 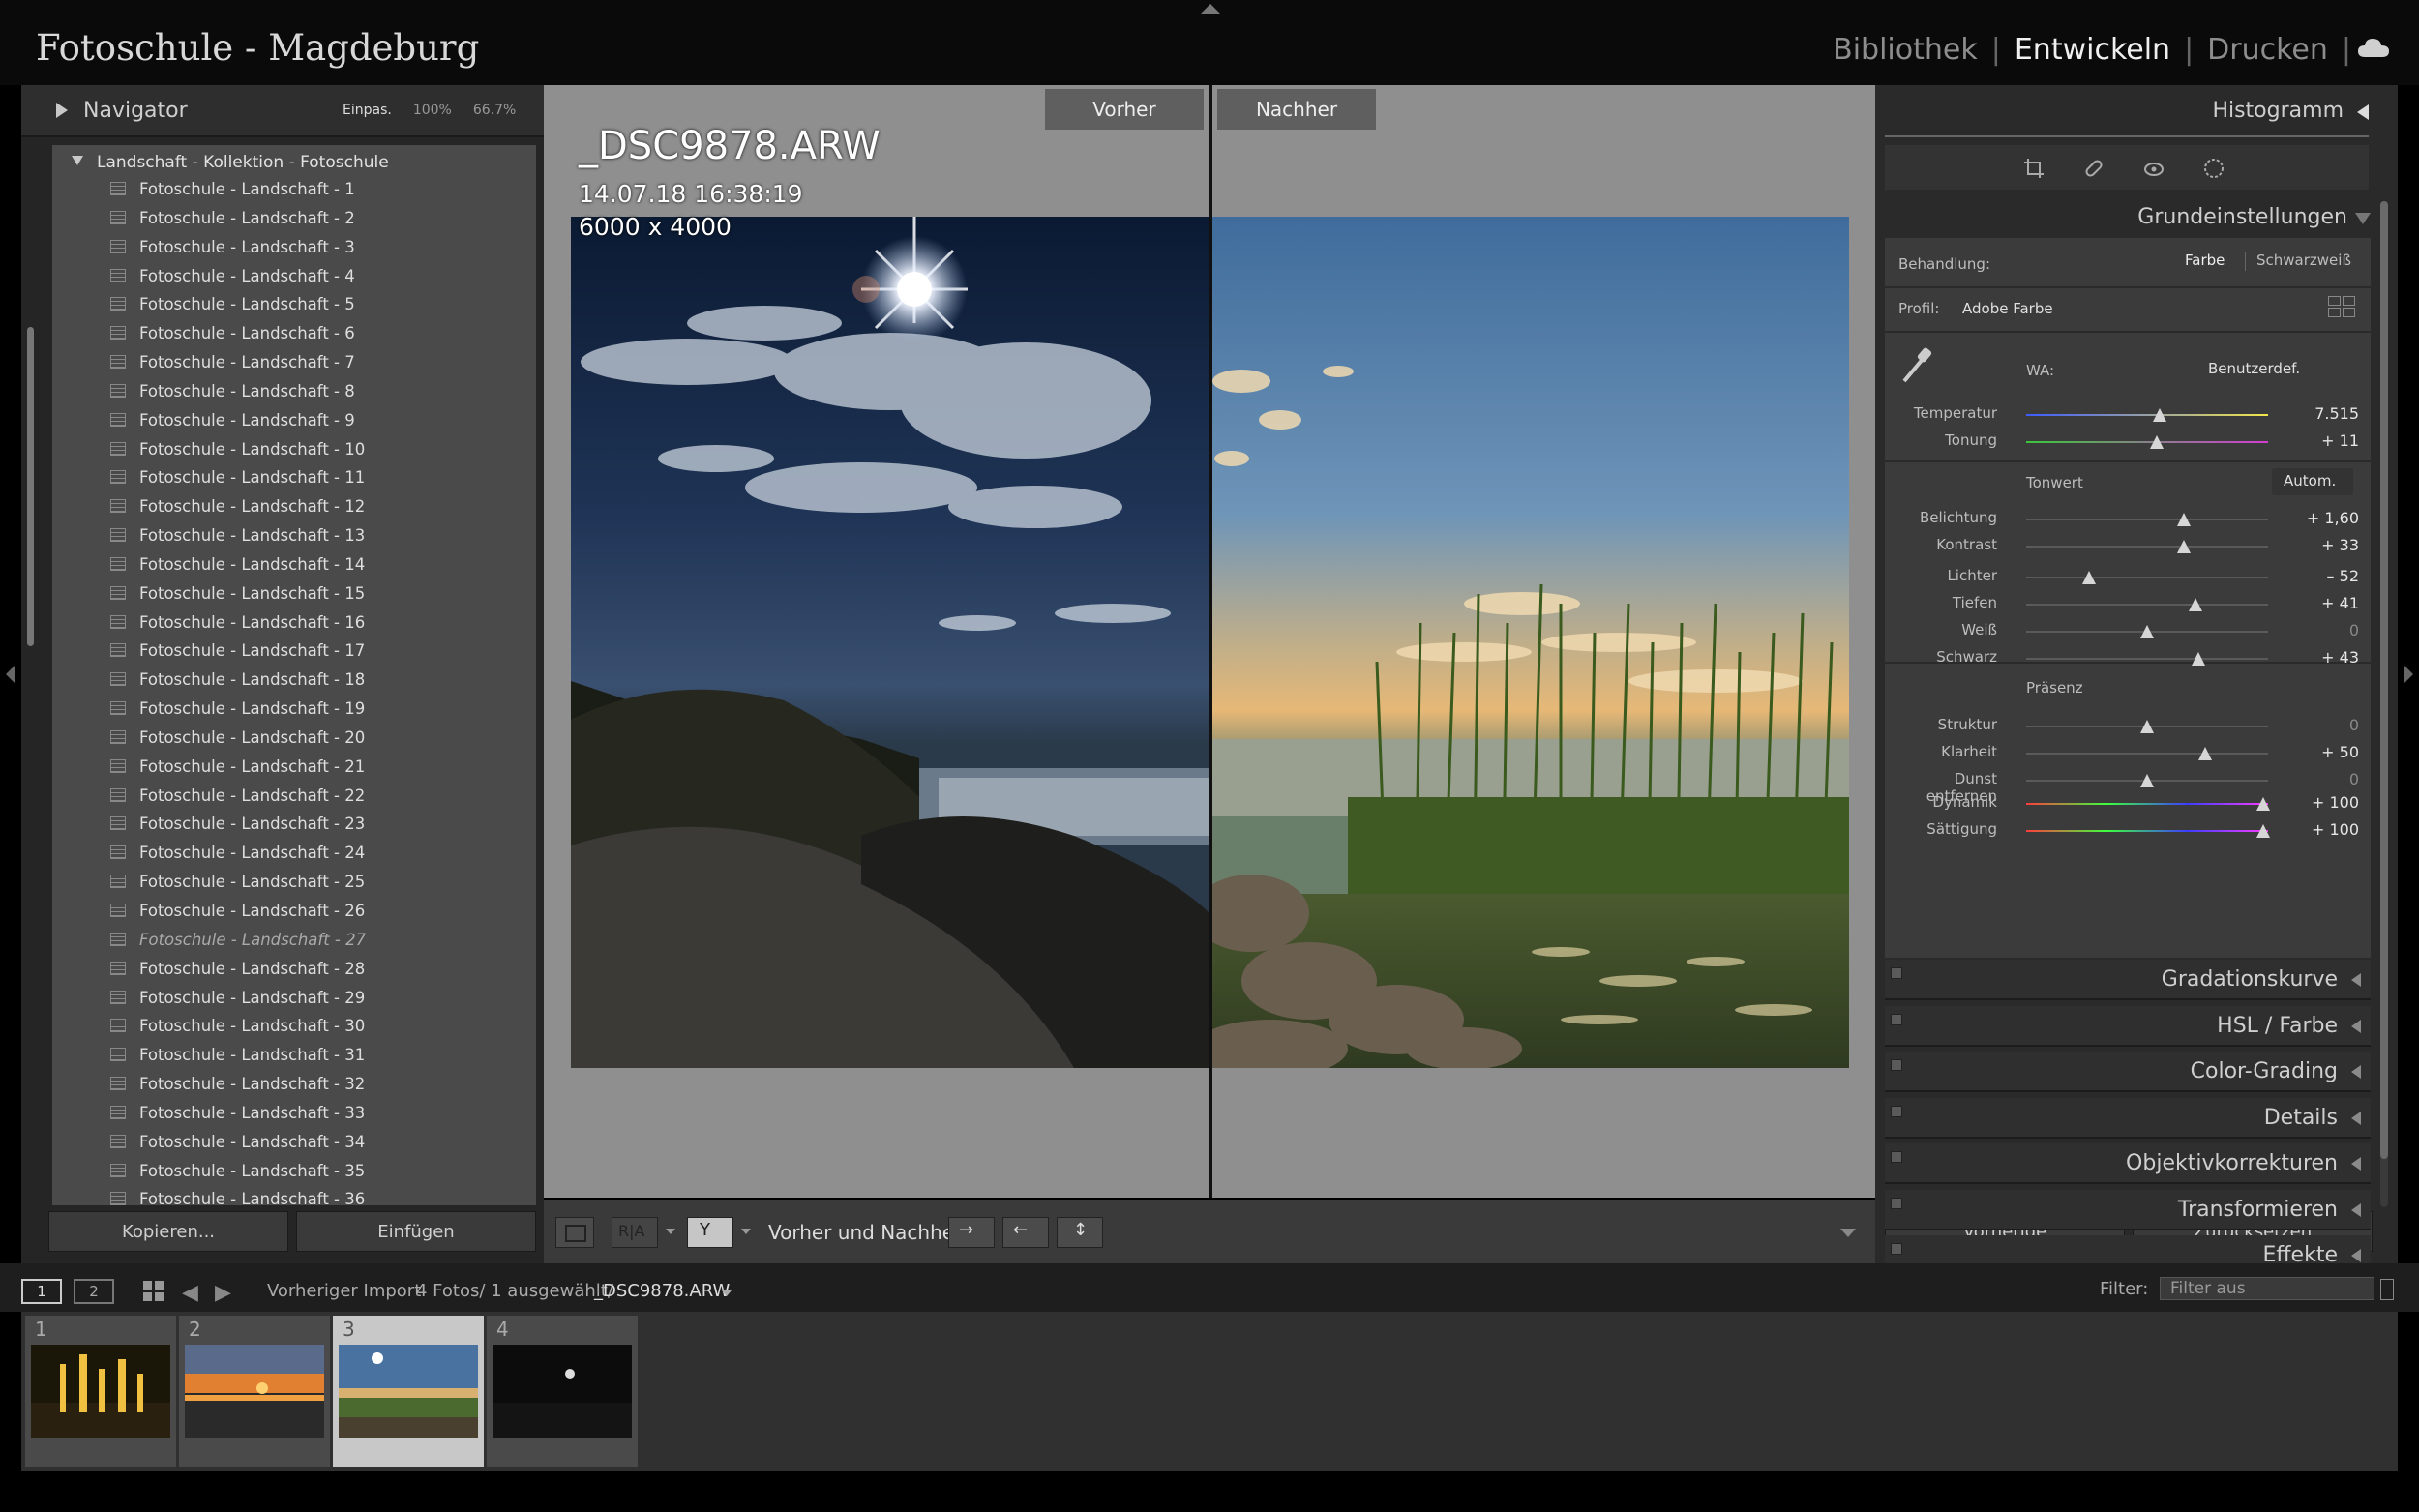 I want to click on forward-arrow-icon: ▶, so click(x=223, y=1293).